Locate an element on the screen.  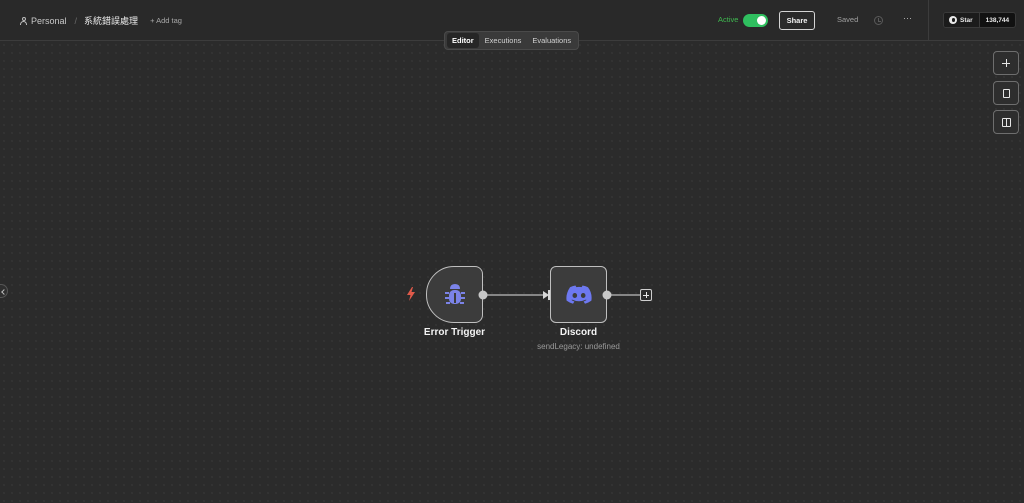
tab-executions: Executions is located at coordinates (503, 40).